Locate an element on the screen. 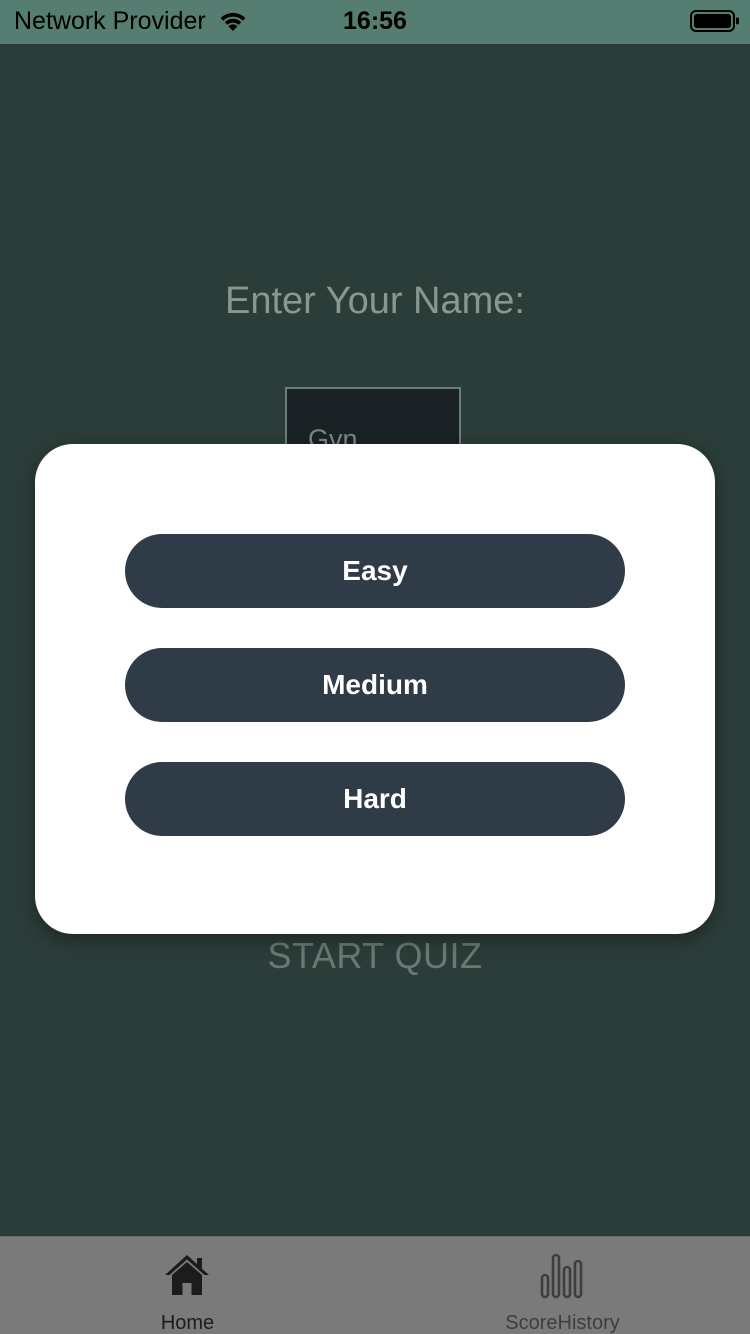 The height and width of the screenshot is (1334, 750). status-time: 16:56 is located at coordinates (375, 21).